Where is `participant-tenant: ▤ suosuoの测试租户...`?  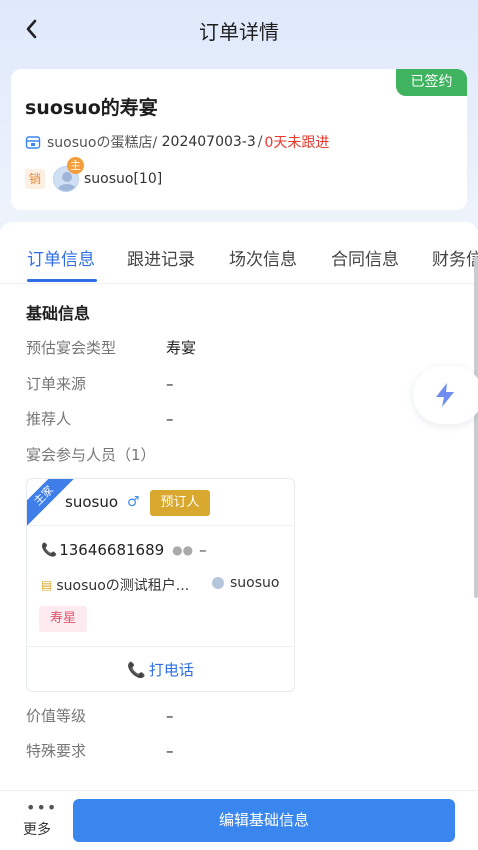 participant-tenant: ▤ suosuoの测试租户... is located at coordinates (115, 585).